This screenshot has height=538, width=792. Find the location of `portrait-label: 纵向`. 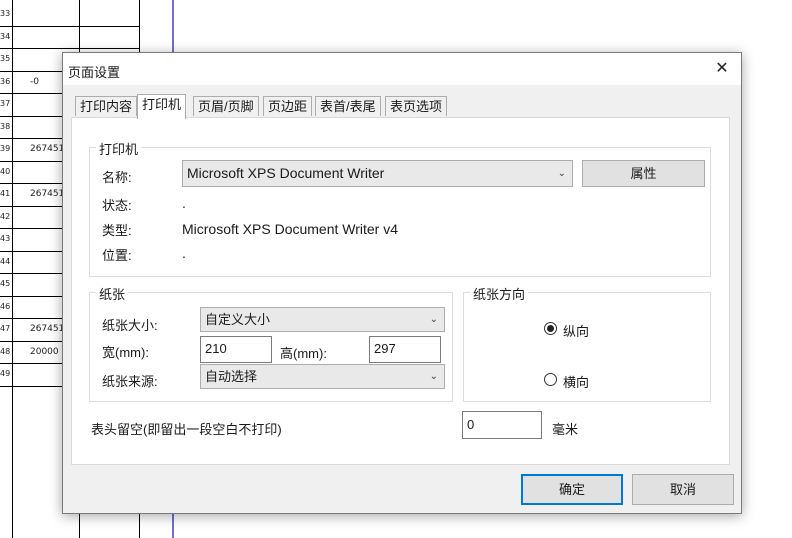

portrait-label: 纵向 is located at coordinates (576, 330).